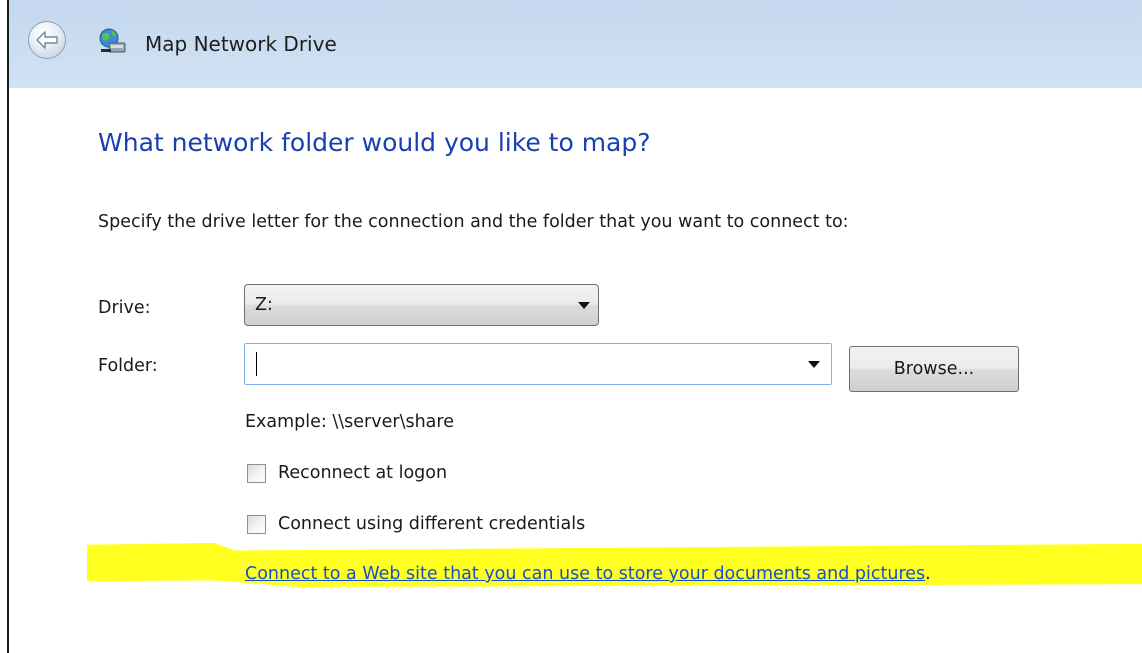 Image resolution: width=1142 pixels, height=653 pixels. What do you see at coordinates (124, 308) in the screenshot?
I see `drive-label: Drive:` at bounding box center [124, 308].